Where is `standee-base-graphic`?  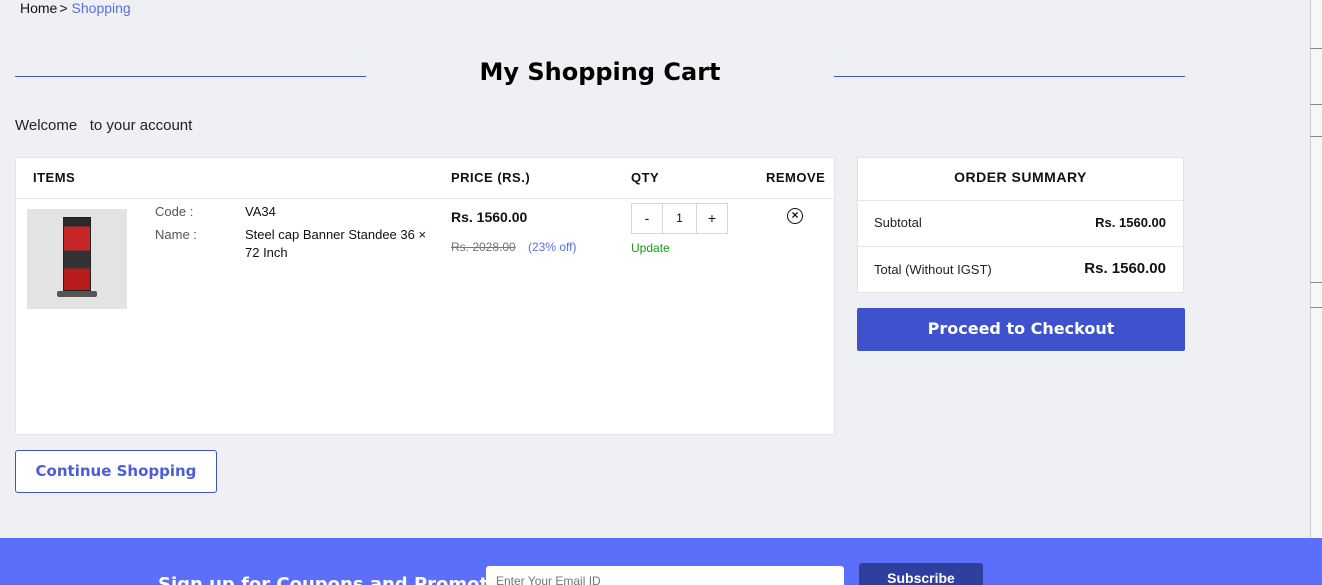
standee-base-graphic is located at coordinates (77, 294).